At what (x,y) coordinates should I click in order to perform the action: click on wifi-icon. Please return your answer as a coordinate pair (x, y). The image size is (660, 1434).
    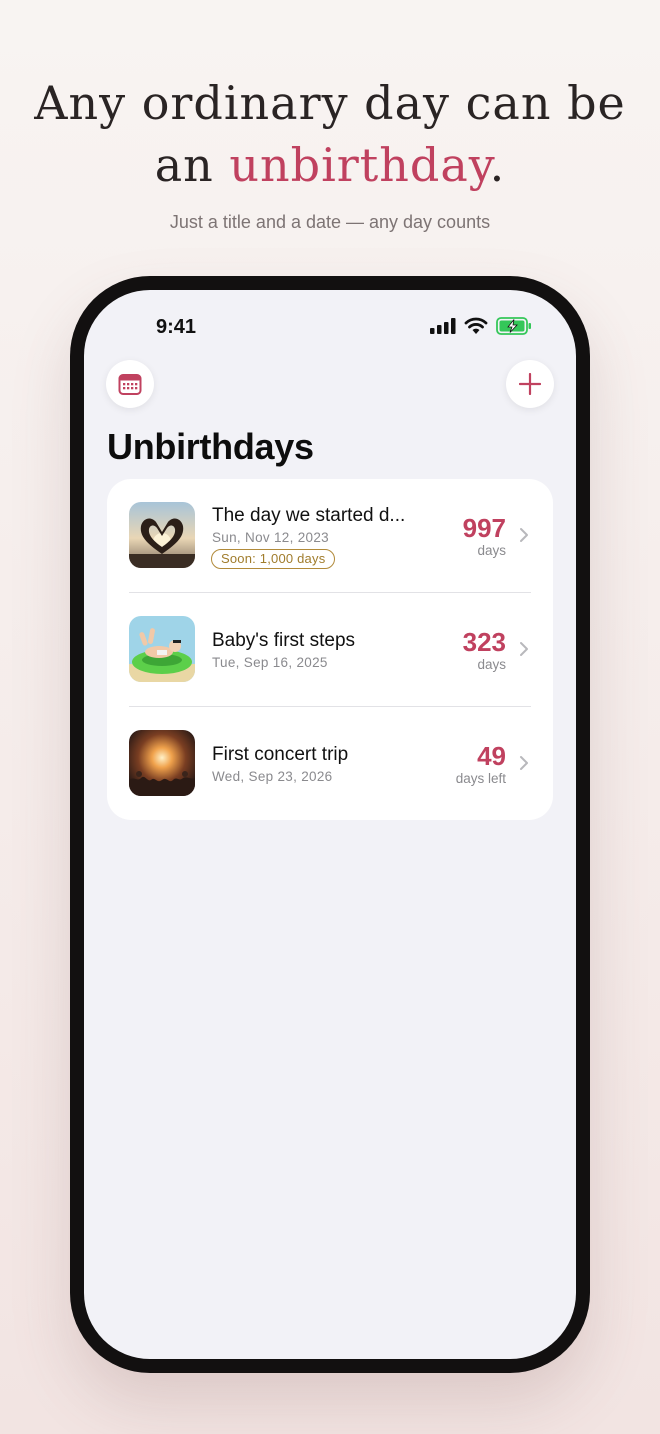
    Looking at the image, I should click on (476, 325).